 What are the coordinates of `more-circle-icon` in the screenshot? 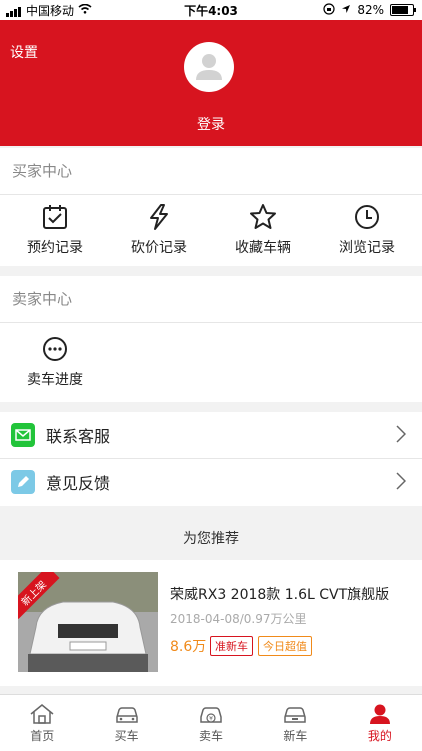 It's located at (55, 349).